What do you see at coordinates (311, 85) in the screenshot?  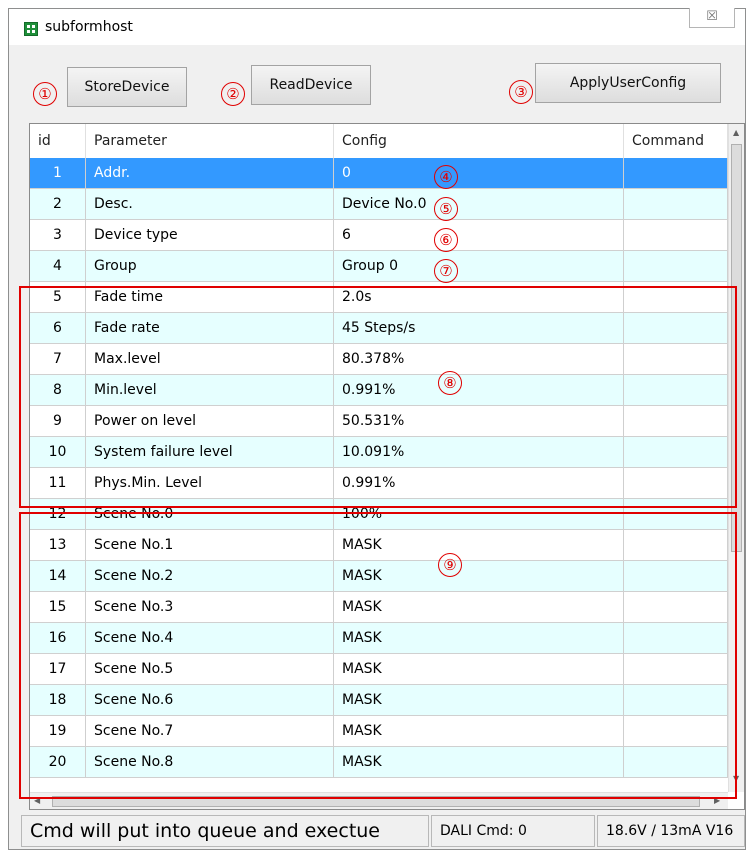 I see `read-device-button: ReadDevice` at bounding box center [311, 85].